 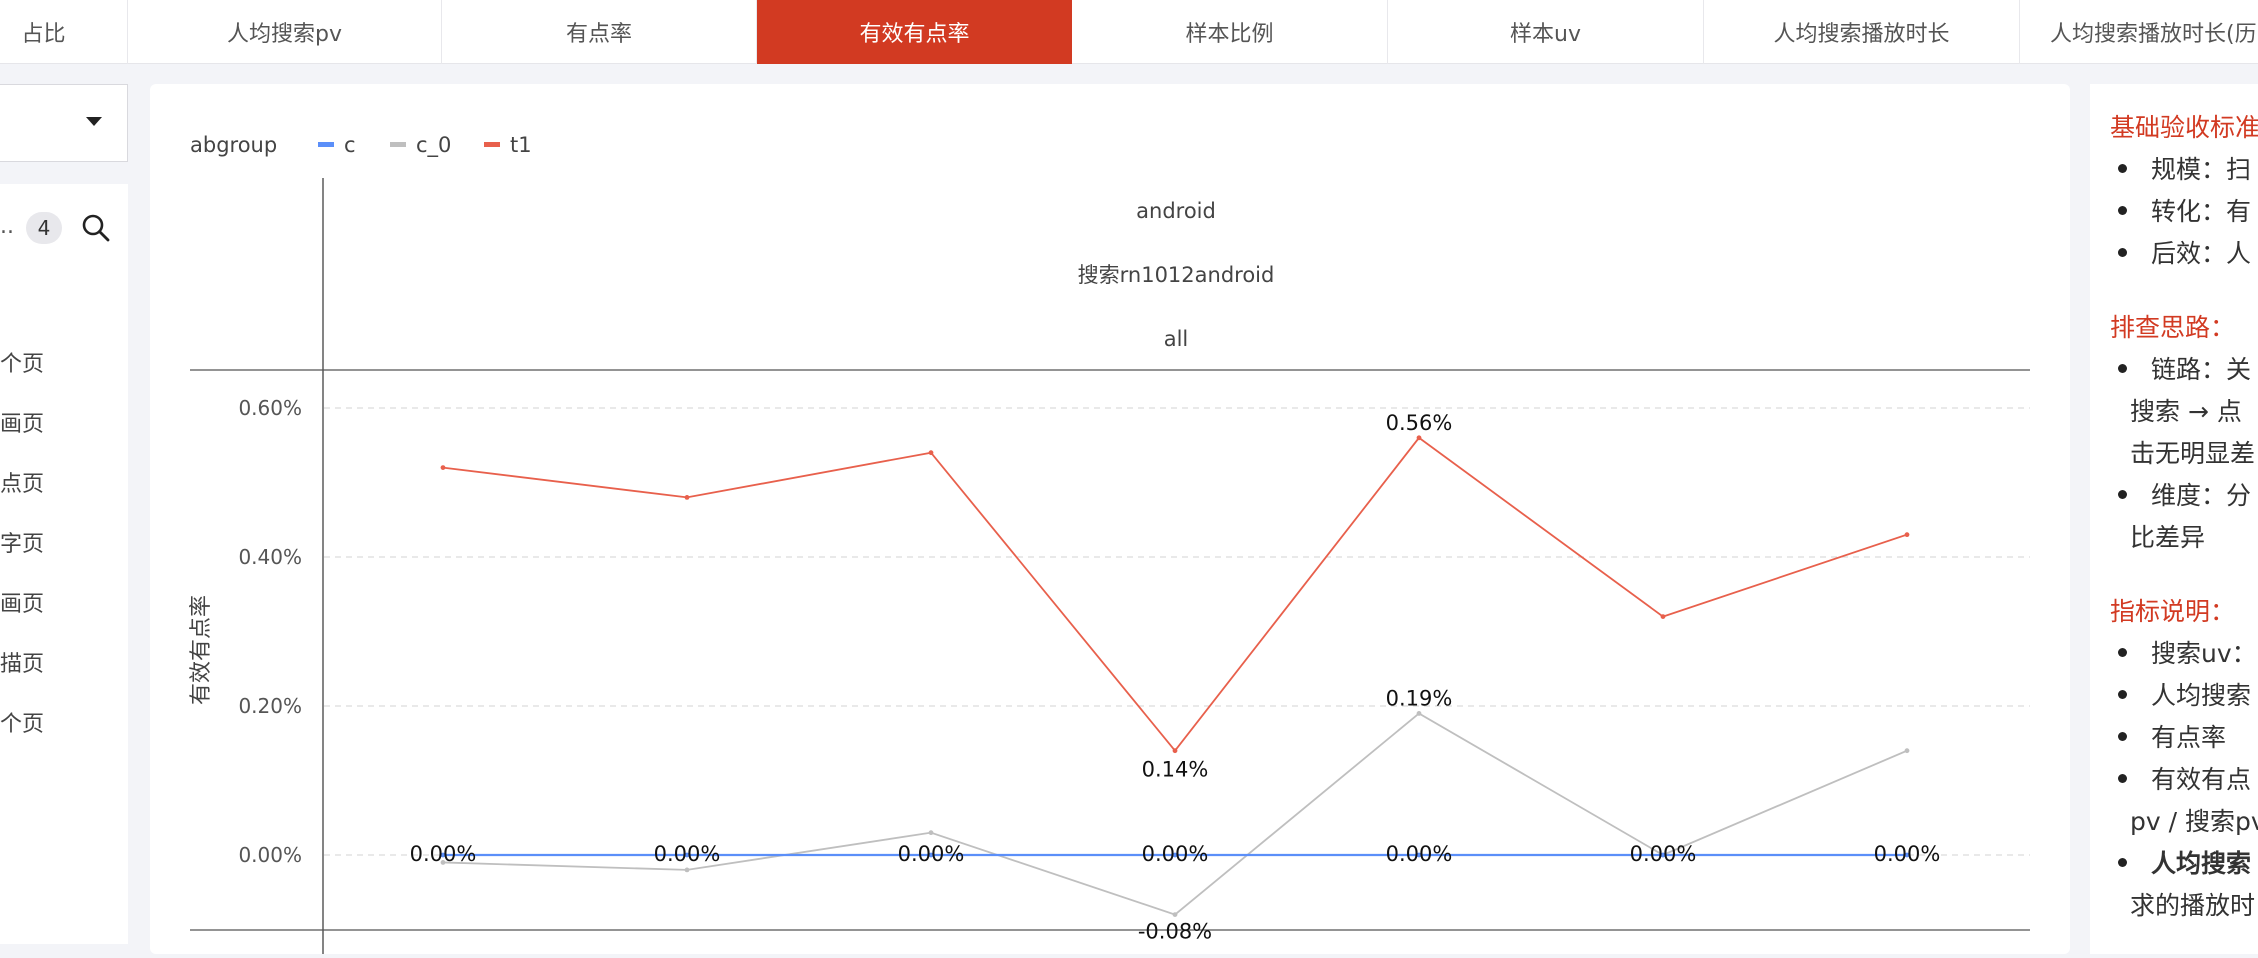 What do you see at coordinates (201, 650) in the screenshot?
I see `y-axis-label: 有效有点率` at bounding box center [201, 650].